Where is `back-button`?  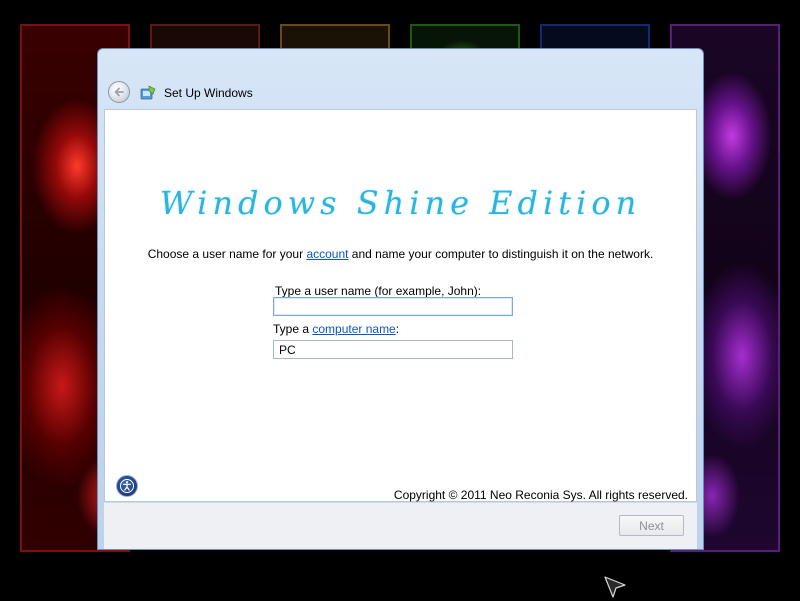
back-button is located at coordinates (119, 92).